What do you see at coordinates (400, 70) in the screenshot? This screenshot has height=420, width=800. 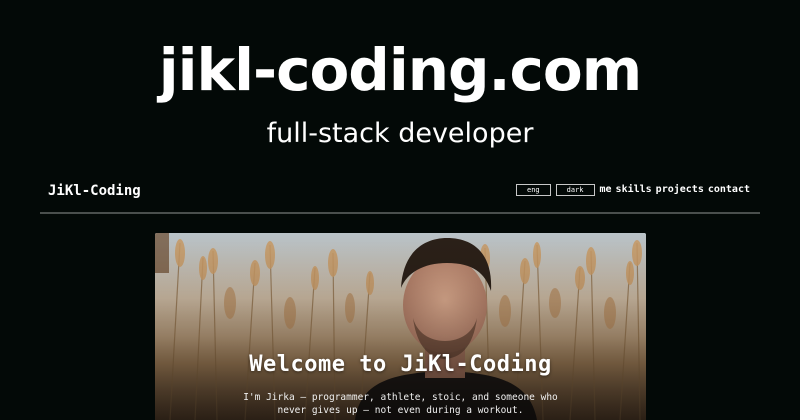 I see `site-title: jikl-coding.com` at bounding box center [400, 70].